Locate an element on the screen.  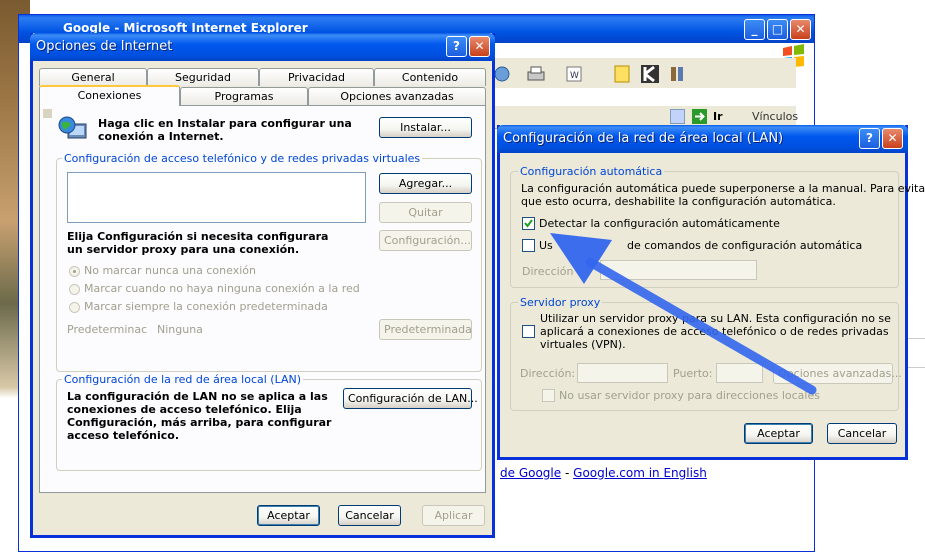
annotation-arrow-icon is located at coordinates (683, 314).